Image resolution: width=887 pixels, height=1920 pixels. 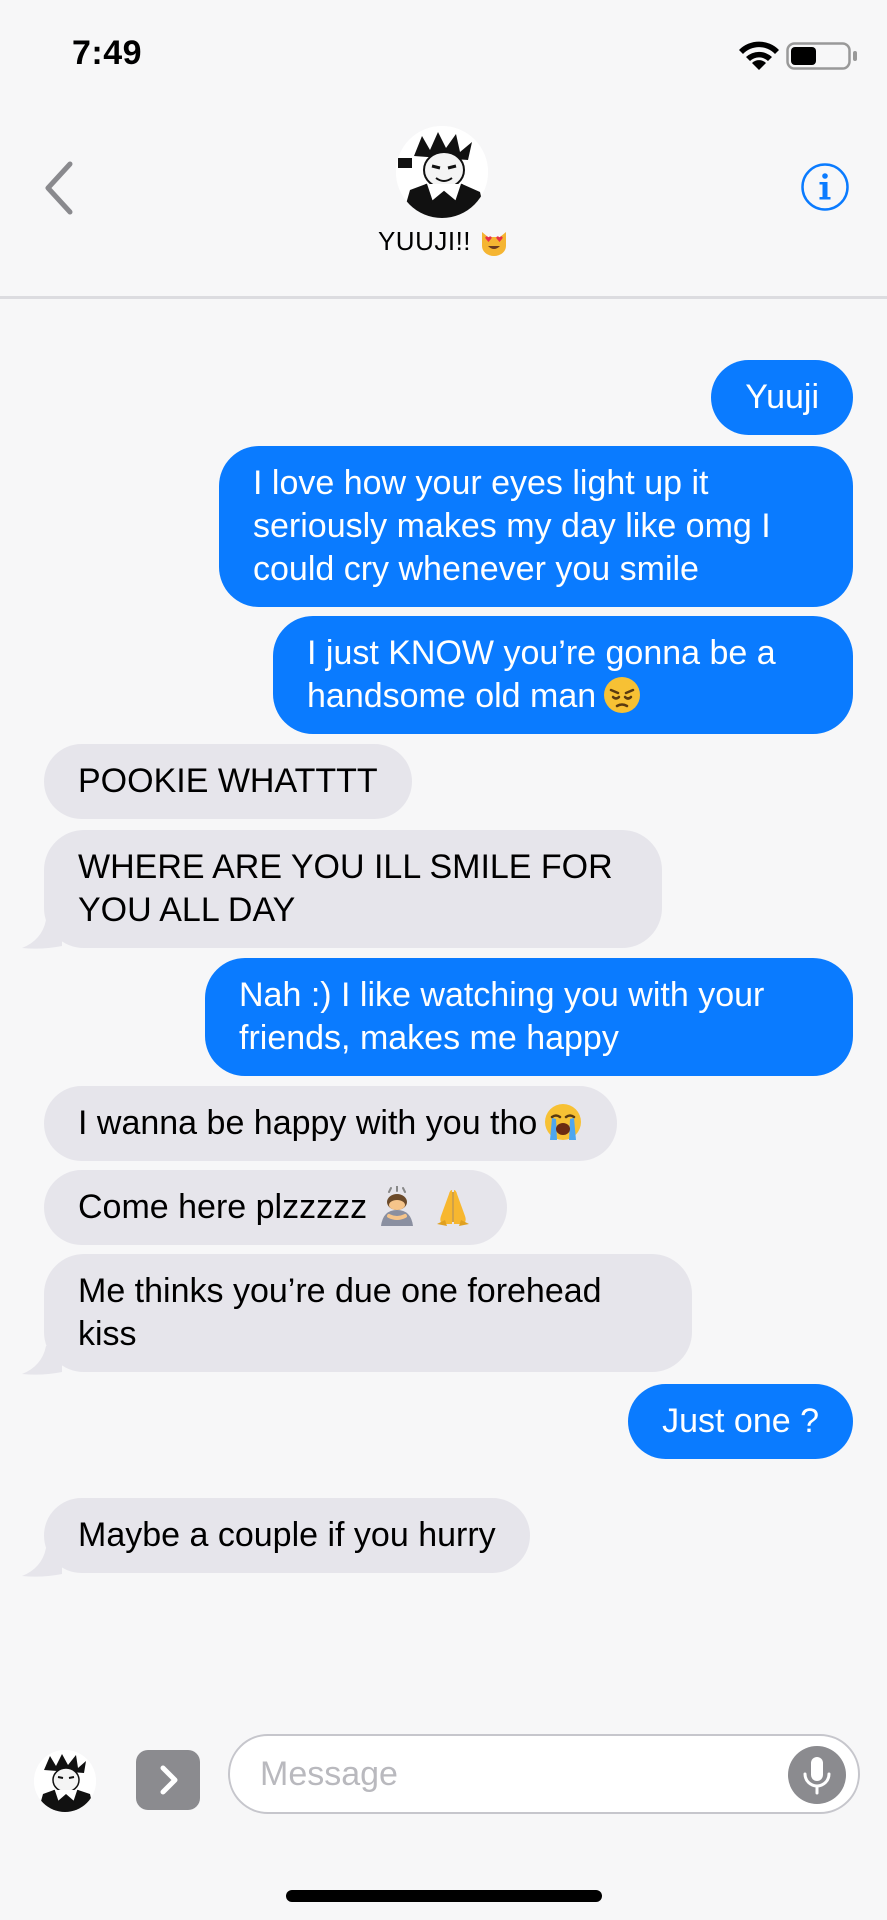 What do you see at coordinates (544, 1774) in the screenshot?
I see `message-input` at bounding box center [544, 1774].